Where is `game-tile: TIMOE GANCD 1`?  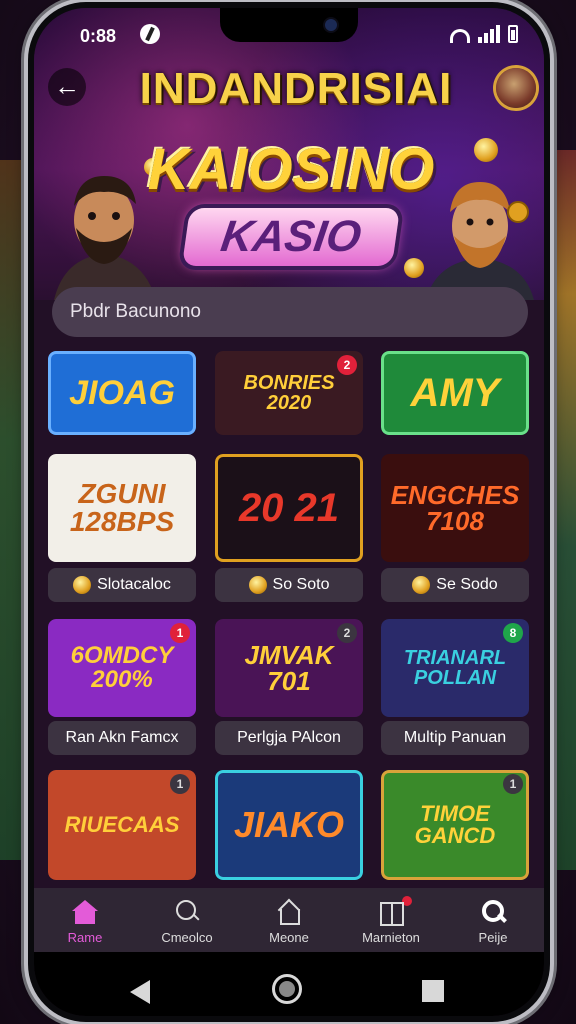 game-tile: TIMOE GANCD 1 is located at coordinates (455, 825).